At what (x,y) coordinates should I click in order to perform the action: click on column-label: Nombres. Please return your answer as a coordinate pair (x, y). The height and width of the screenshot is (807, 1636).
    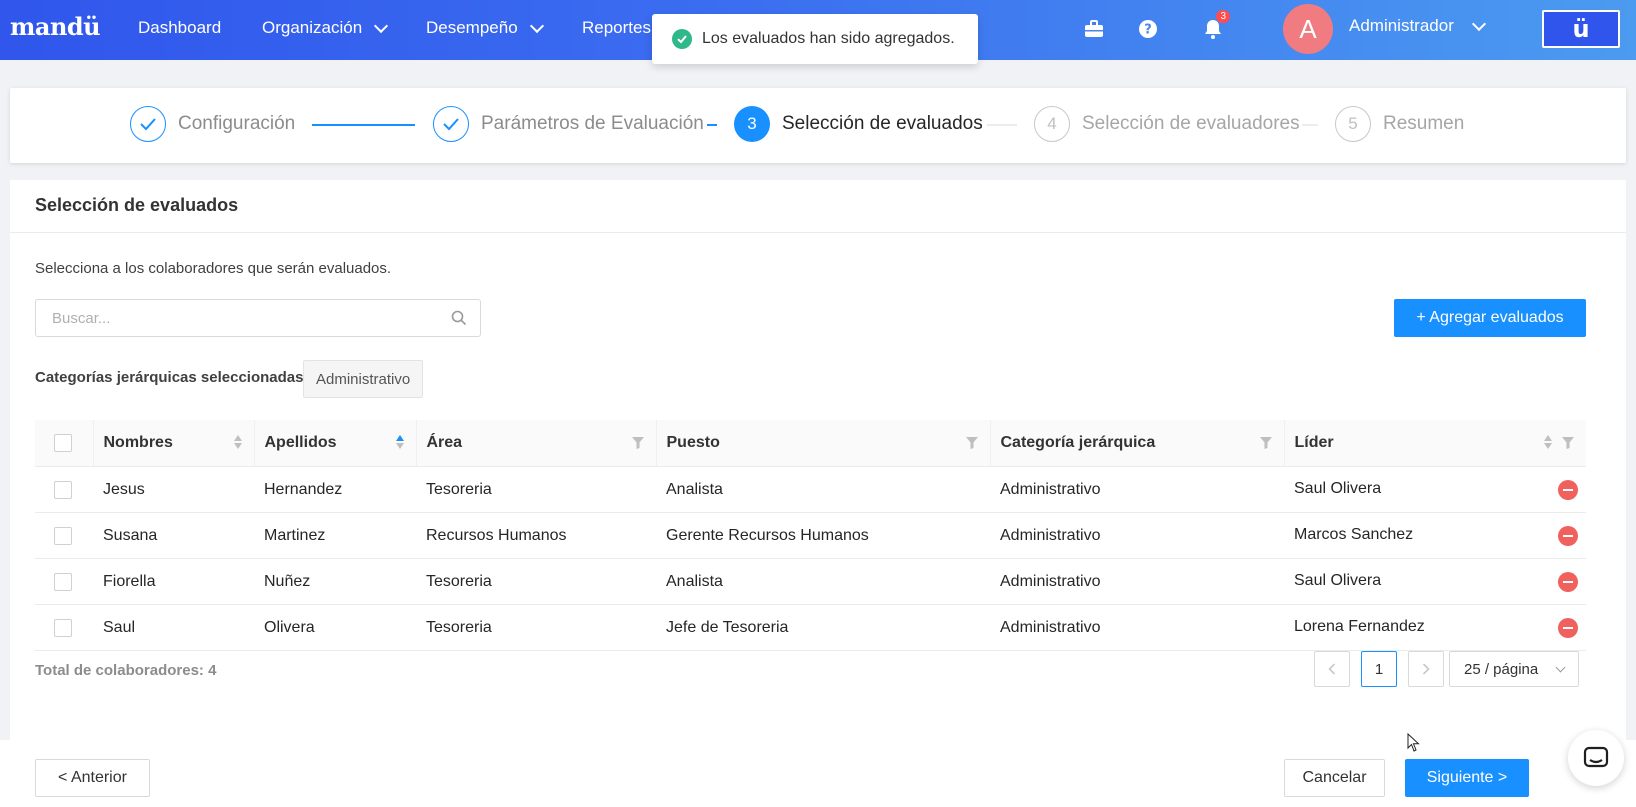
    Looking at the image, I should click on (138, 442).